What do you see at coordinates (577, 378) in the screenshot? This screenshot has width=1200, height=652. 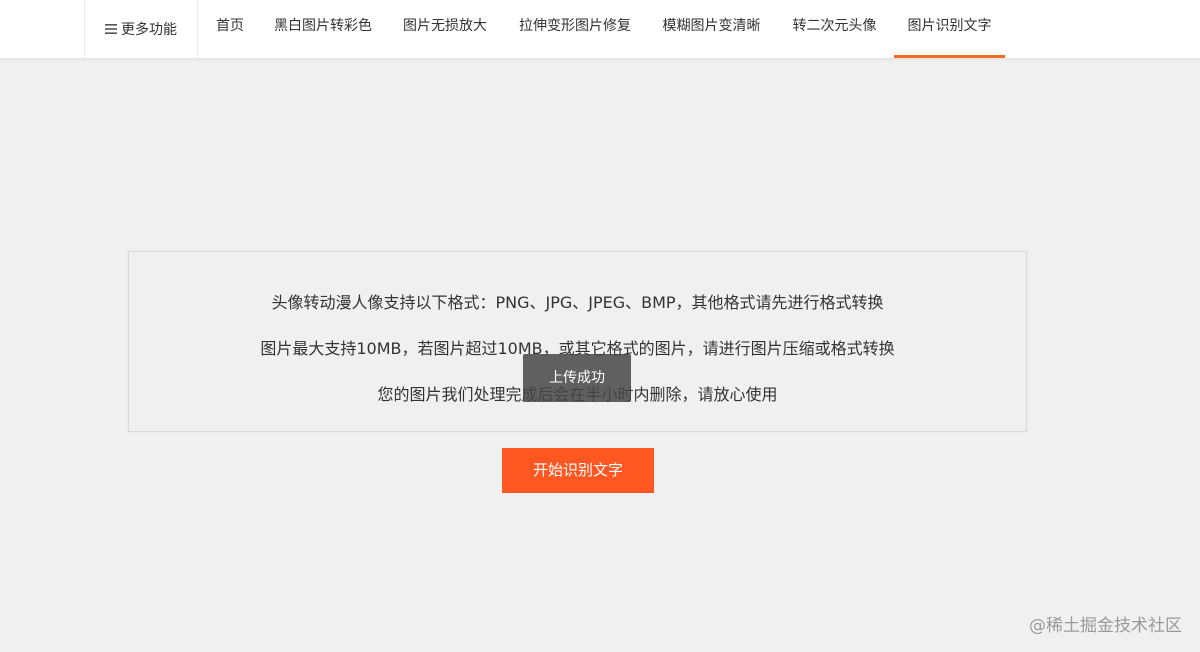 I see `upload-success-toast: 上传成功` at bounding box center [577, 378].